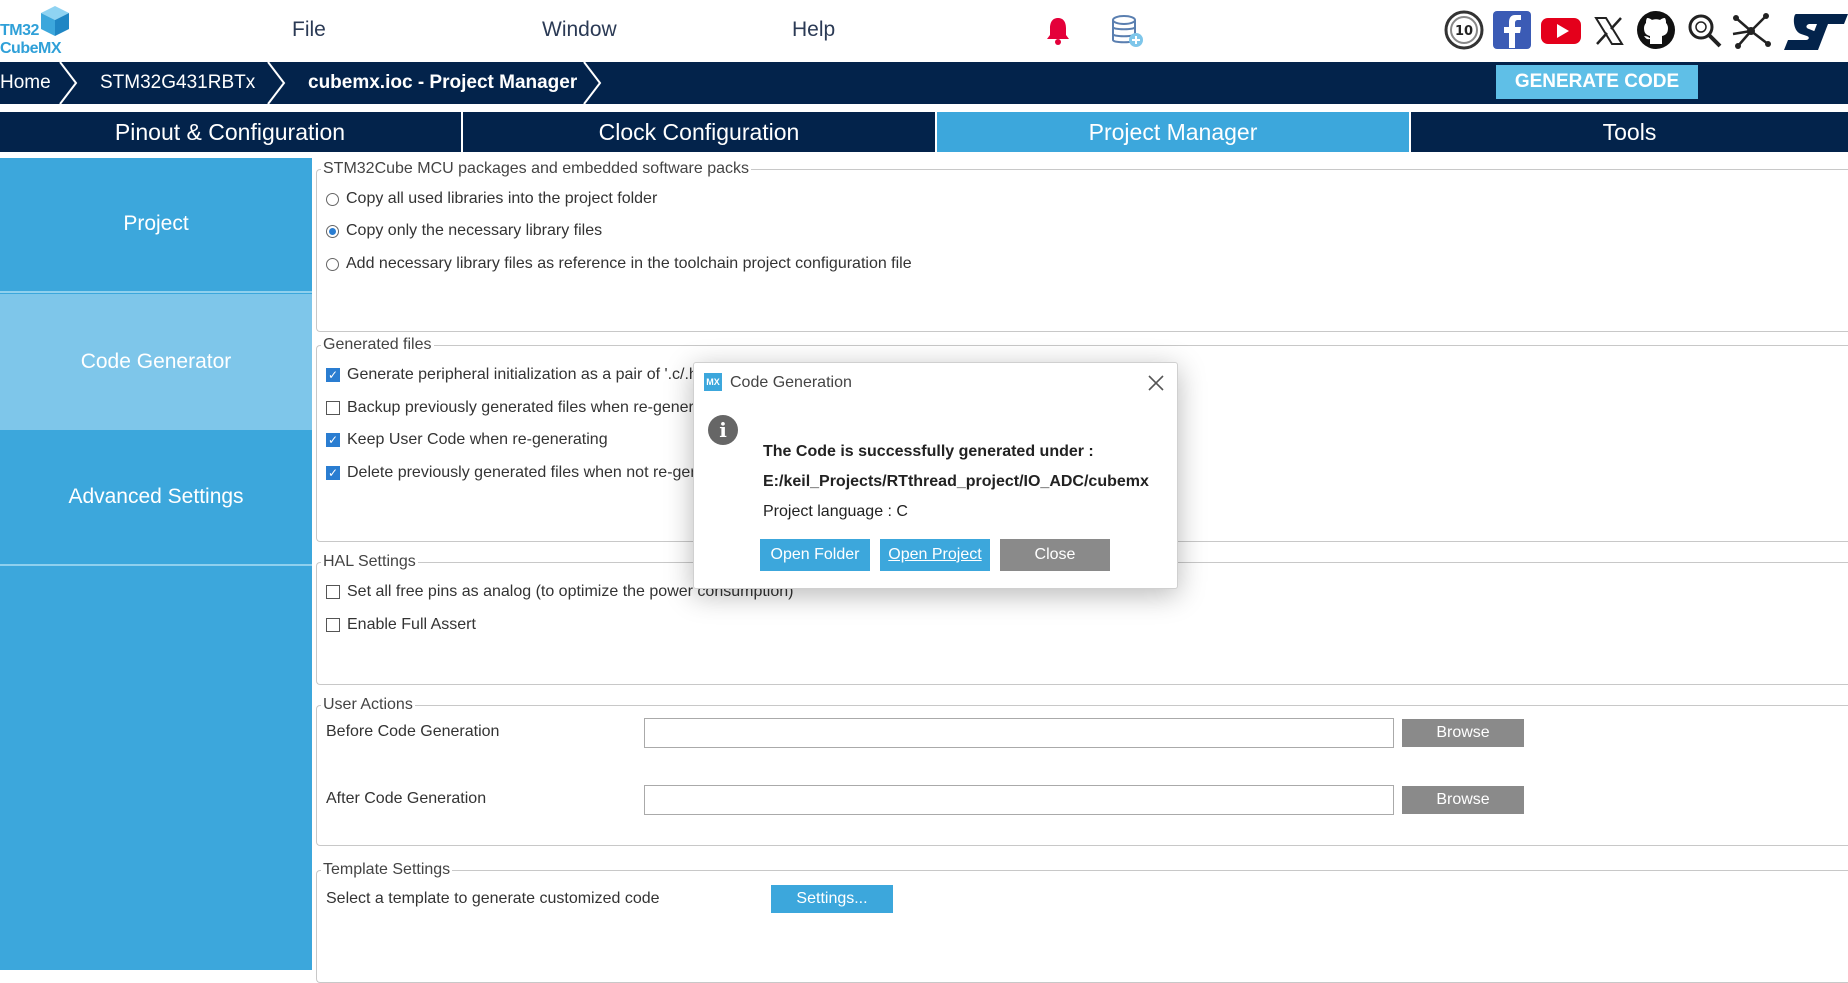 The image size is (1848, 983). Describe the element at coordinates (1751, 31) in the screenshot. I see `network-hub-icon` at that location.